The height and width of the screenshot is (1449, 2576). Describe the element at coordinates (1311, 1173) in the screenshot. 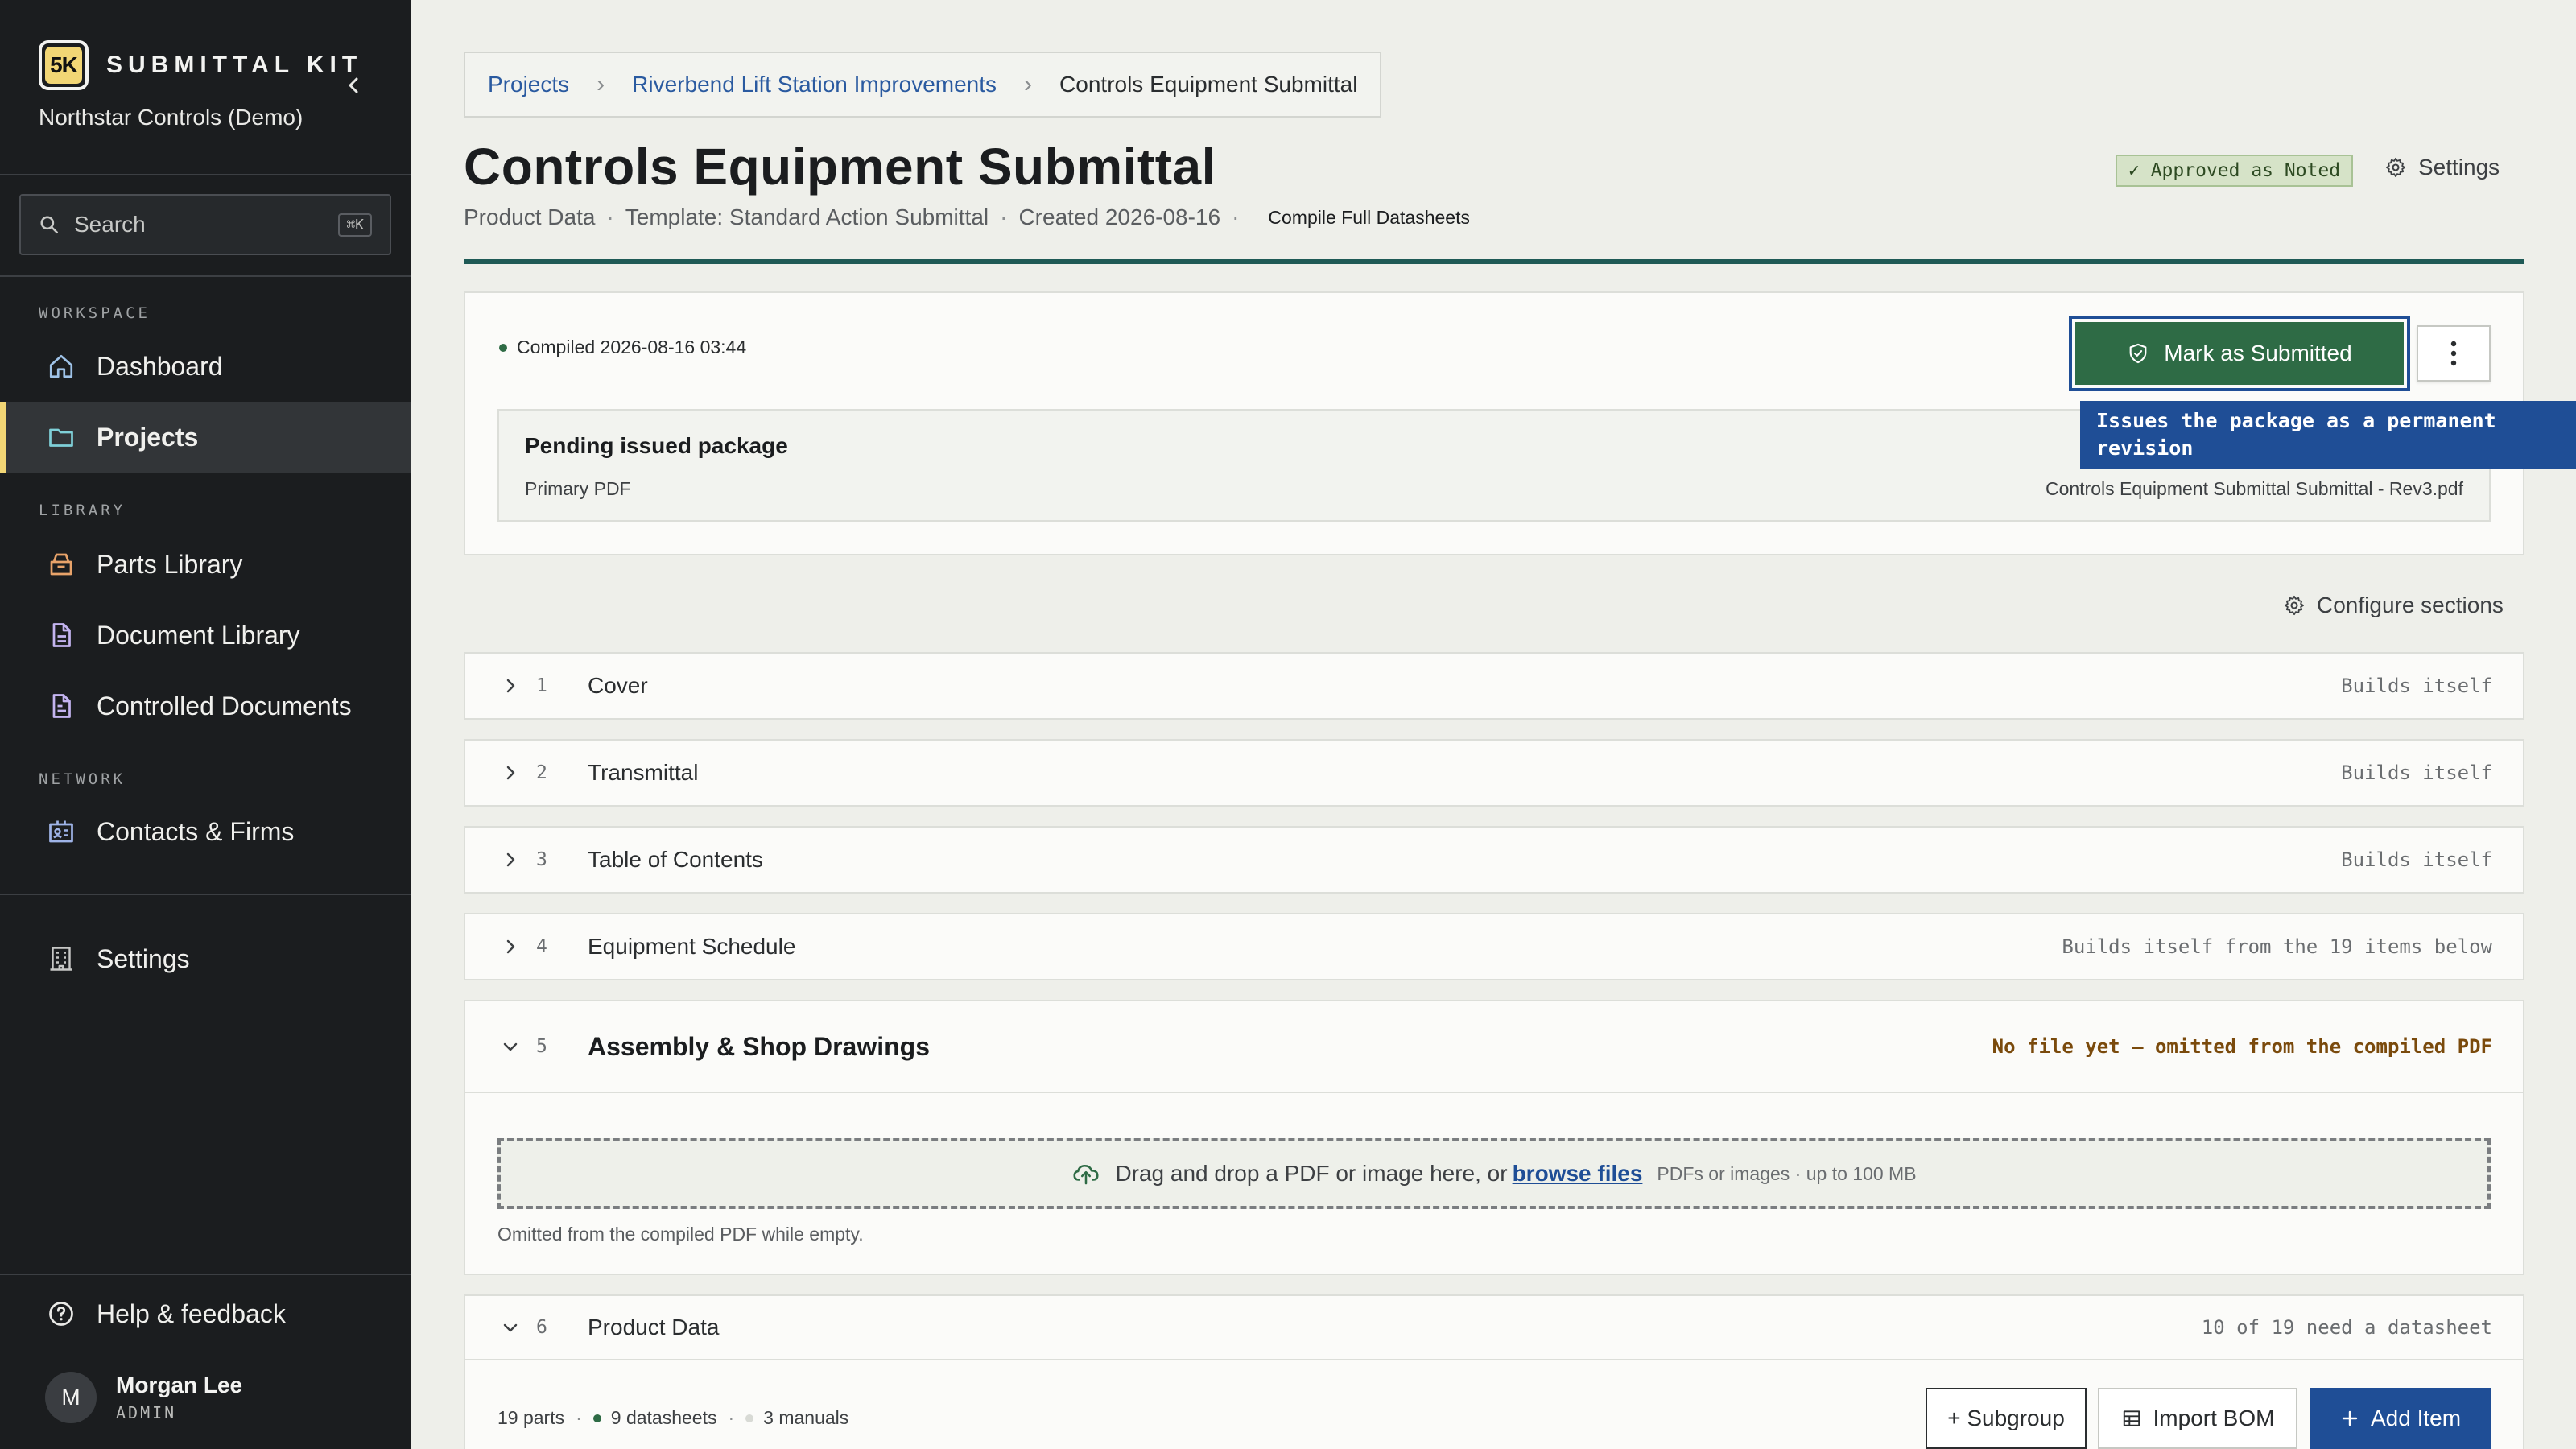

I see `dropzone-text: Drag and drop a PDF or image here, or` at that location.